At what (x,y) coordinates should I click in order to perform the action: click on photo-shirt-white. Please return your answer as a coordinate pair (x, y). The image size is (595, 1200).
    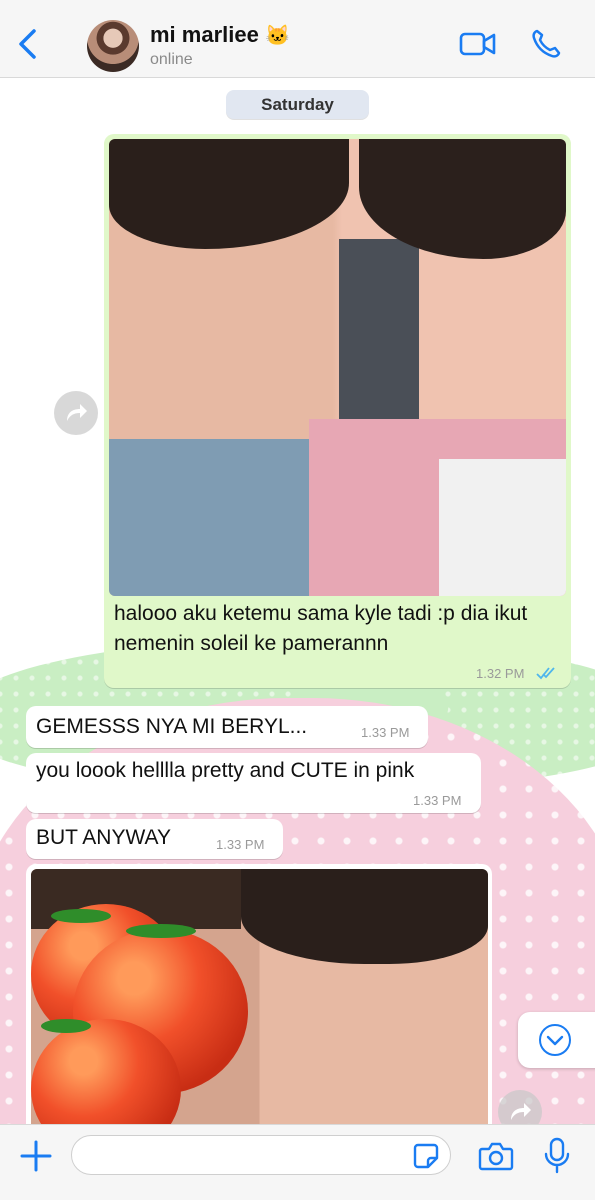
    Looking at the image, I should click on (502, 527).